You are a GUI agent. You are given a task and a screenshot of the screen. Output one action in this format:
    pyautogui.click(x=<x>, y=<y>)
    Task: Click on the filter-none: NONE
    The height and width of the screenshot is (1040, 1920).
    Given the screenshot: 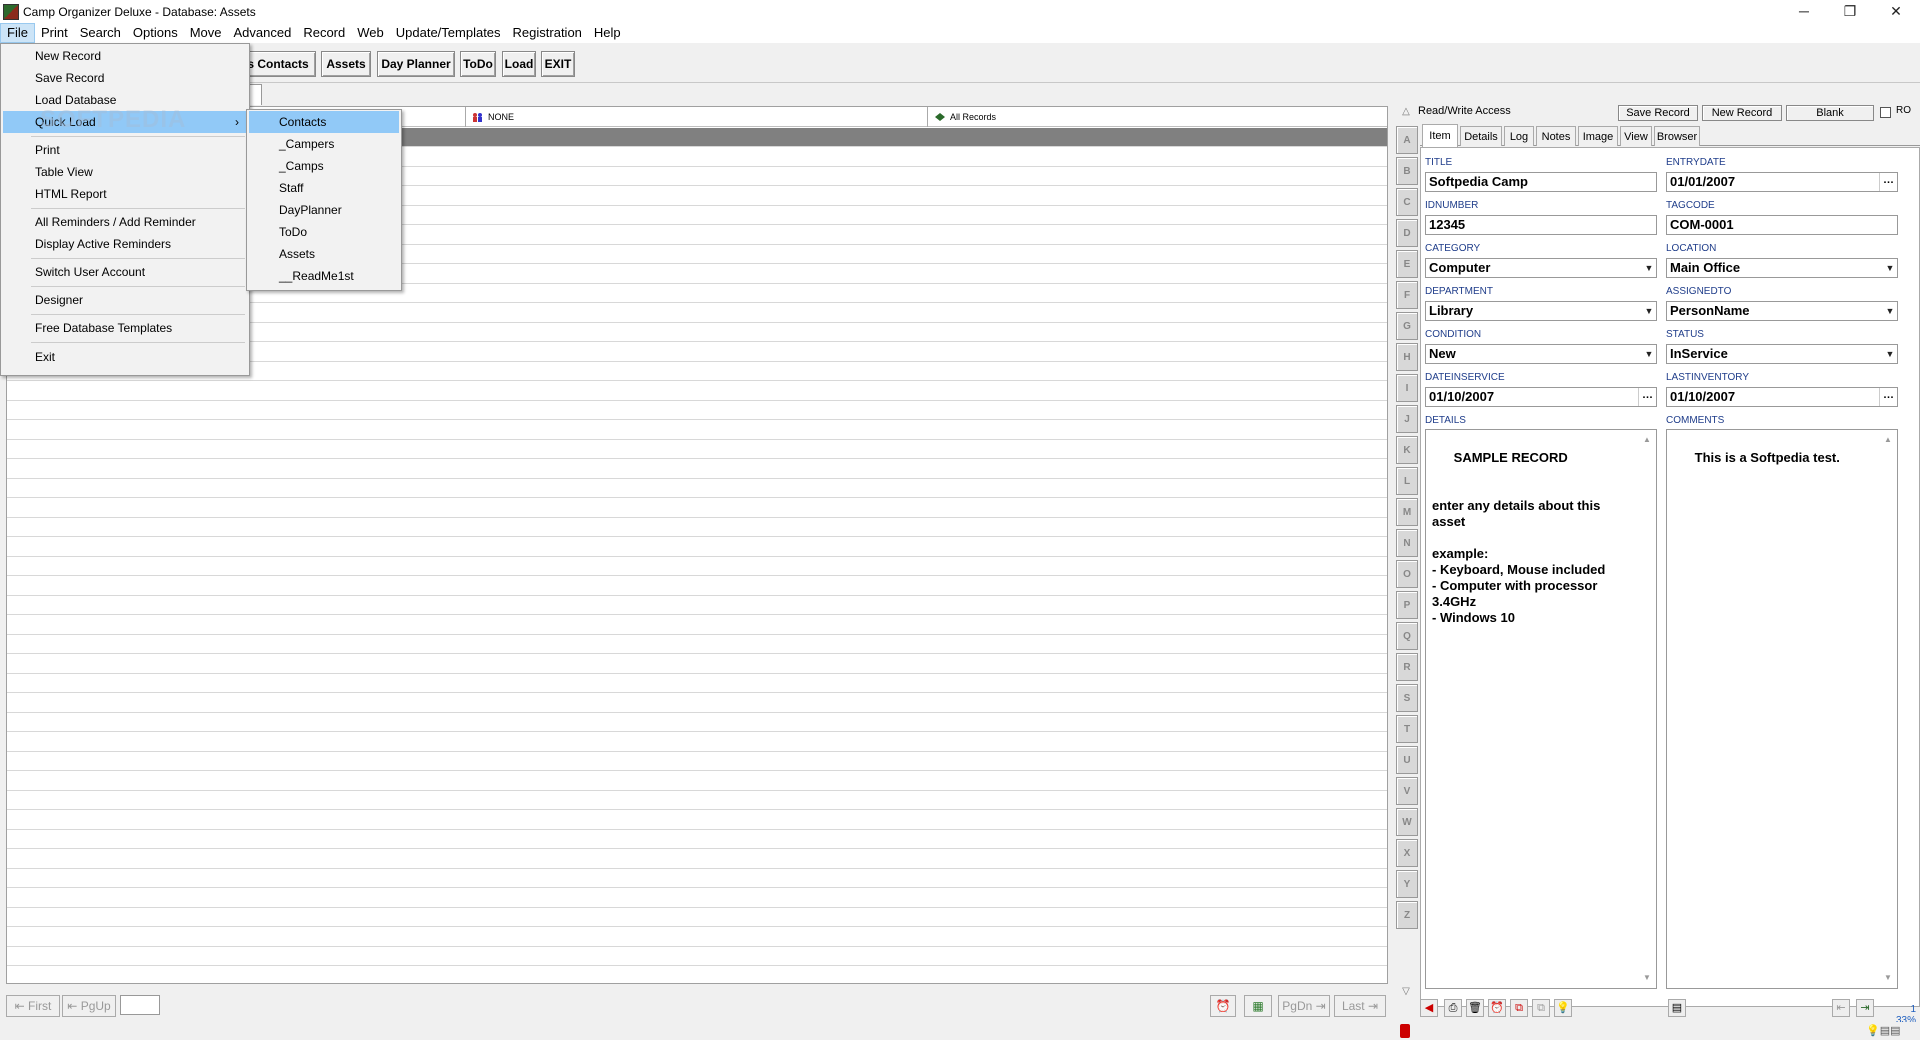 What is the action you would take?
    pyautogui.click(x=695, y=117)
    